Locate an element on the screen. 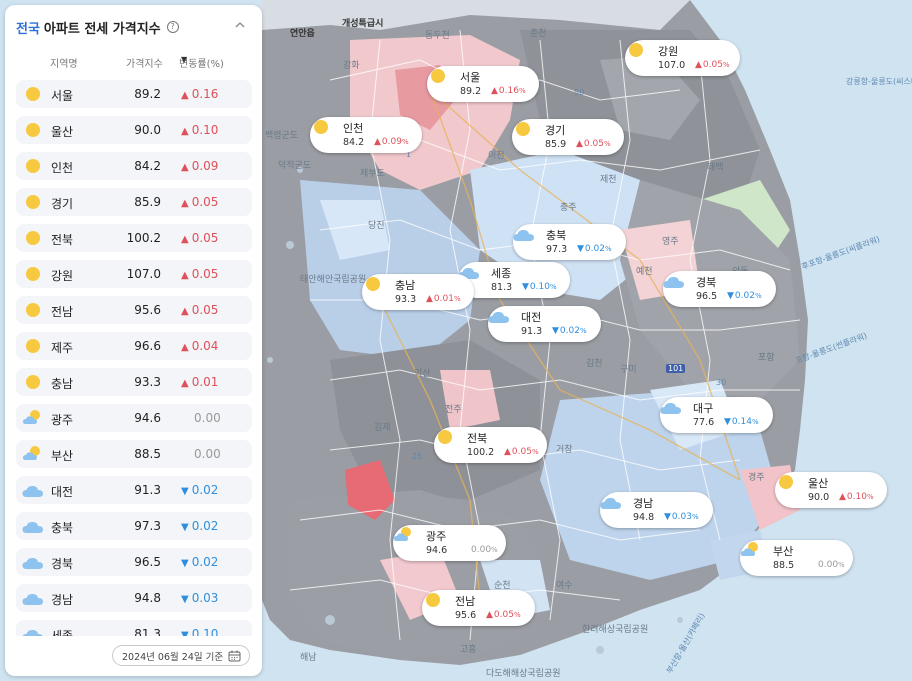 The image size is (912, 681). bubble-region-name: 경북 is located at coordinates (706, 282).